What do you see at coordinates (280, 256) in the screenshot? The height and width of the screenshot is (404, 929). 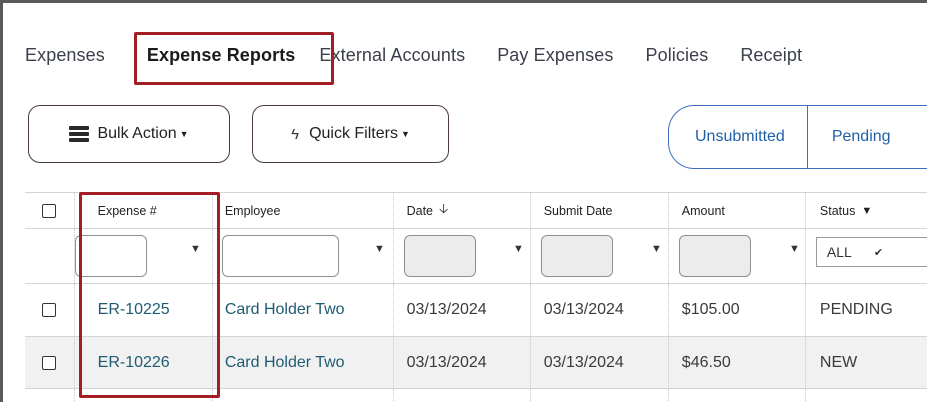 I see `employee-filter-input` at bounding box center [280, 256].